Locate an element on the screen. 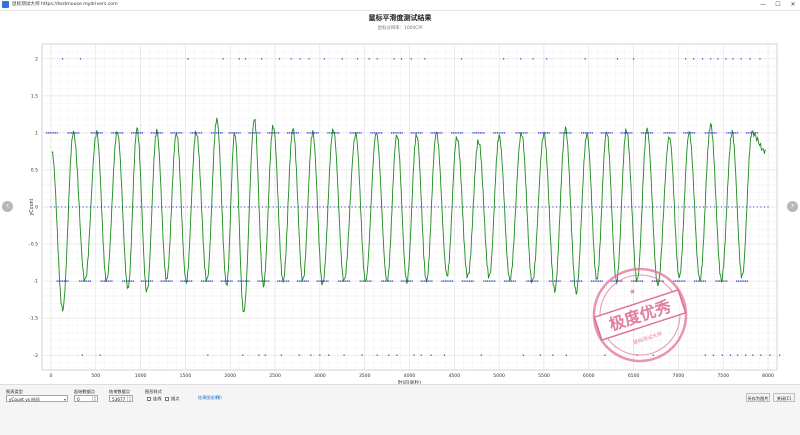  connect-lines-checkbox is located at coordinates (149, 399).